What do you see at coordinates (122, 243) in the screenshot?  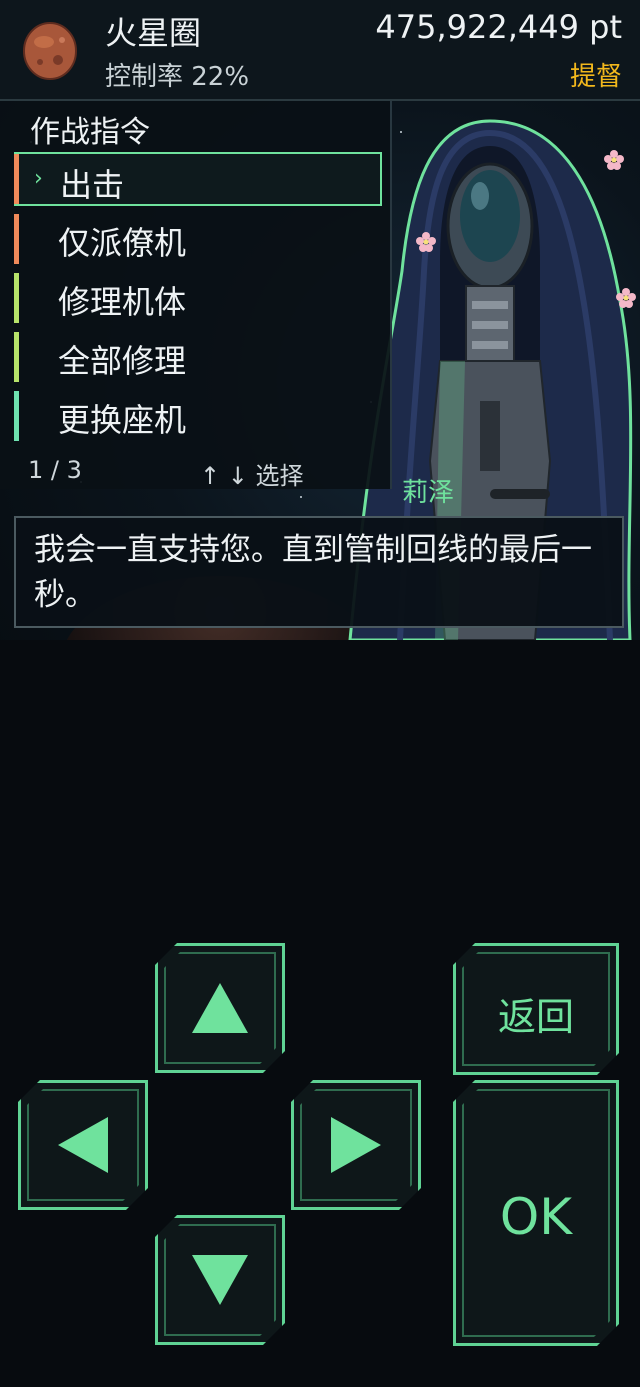 I see `menu-item-label: 仅派僚机` at bounding box center [122, 243].